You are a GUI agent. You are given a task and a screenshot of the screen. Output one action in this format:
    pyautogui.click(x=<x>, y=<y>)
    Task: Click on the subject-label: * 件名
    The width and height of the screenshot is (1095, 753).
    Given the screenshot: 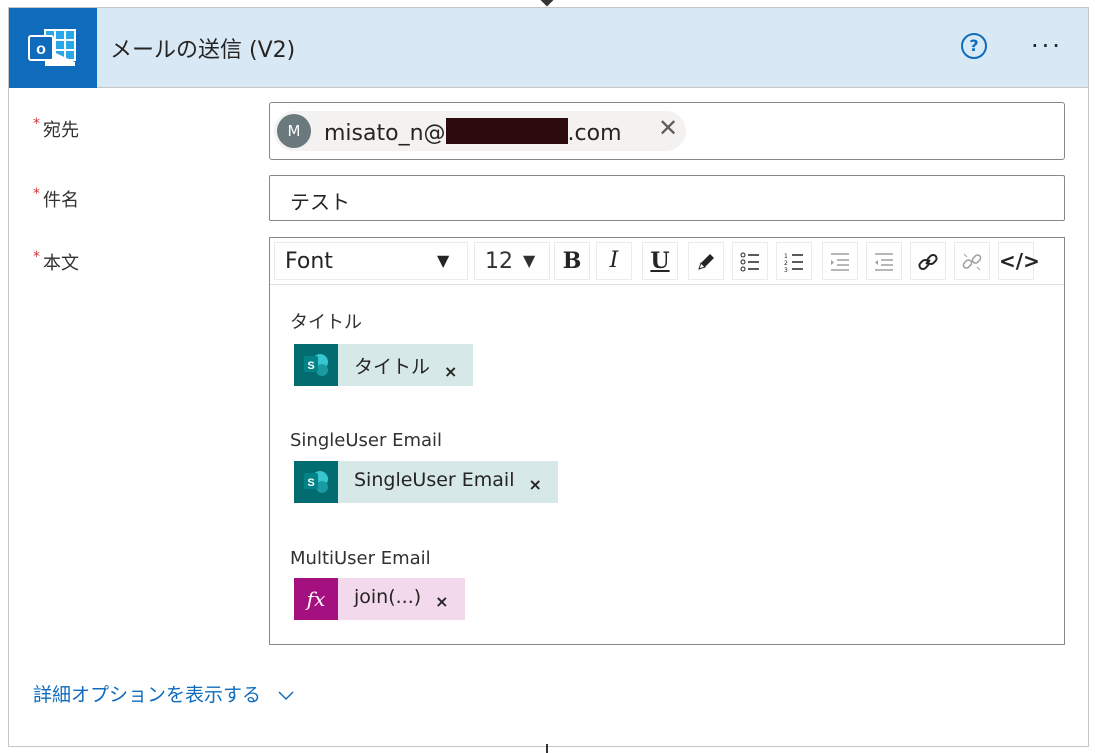 What is the action you would take?
    pyautogui.click(x=56, y=199)
    